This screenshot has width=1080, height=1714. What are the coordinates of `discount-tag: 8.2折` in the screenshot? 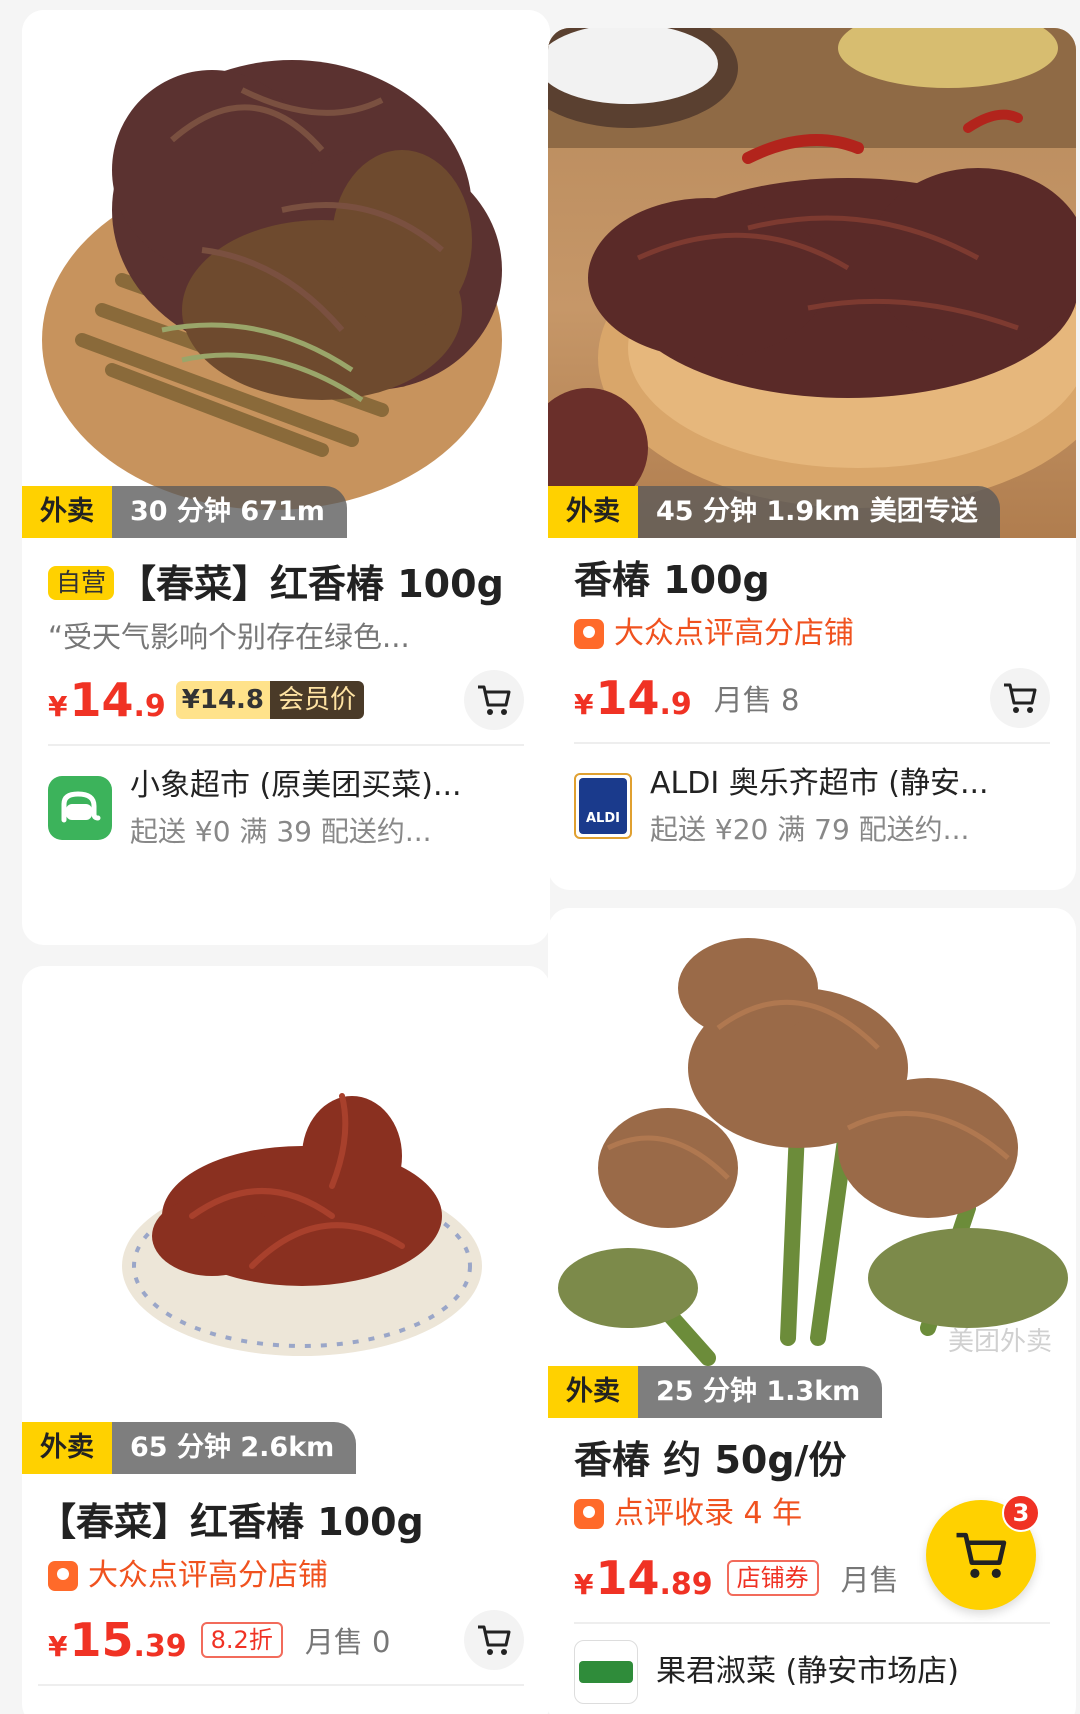 It's located at (241, 1640).